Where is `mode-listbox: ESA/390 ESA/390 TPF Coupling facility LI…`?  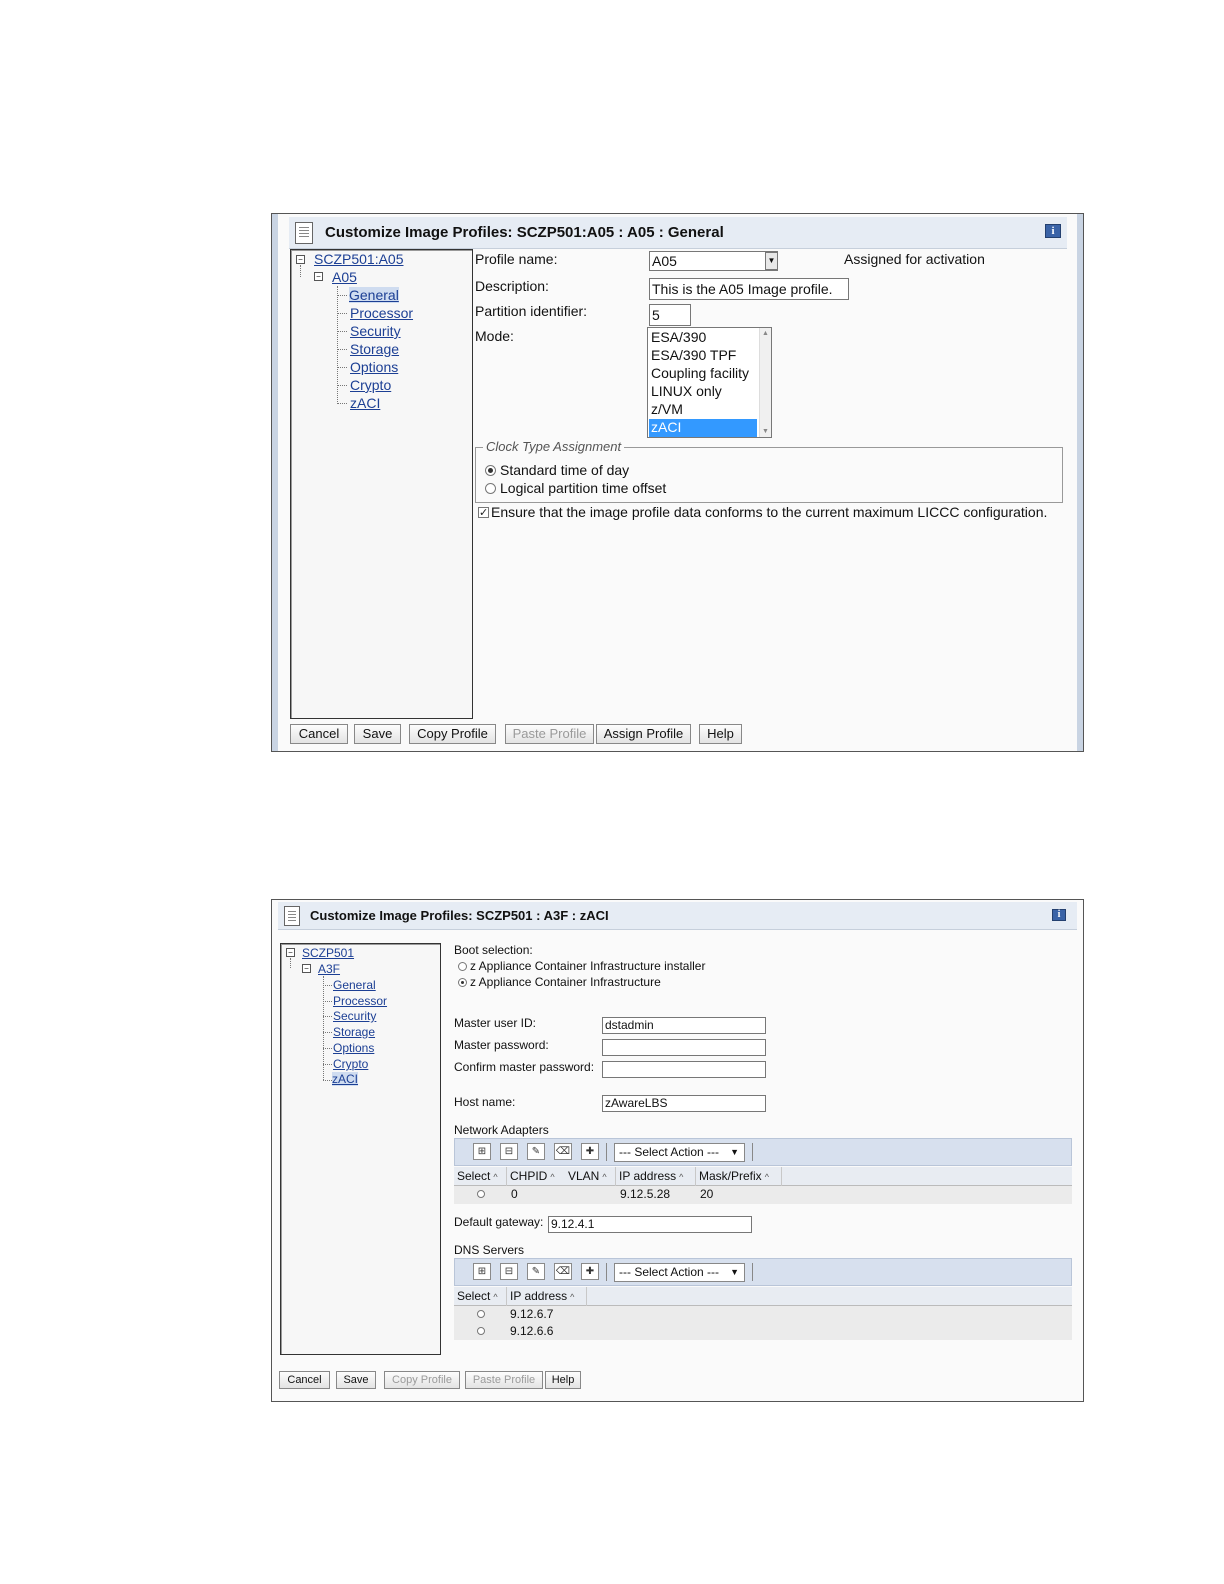
mode-listbox: ESA/390 ESA/390 TPF Coupling facility LI… is located at coordinates (709, 382).